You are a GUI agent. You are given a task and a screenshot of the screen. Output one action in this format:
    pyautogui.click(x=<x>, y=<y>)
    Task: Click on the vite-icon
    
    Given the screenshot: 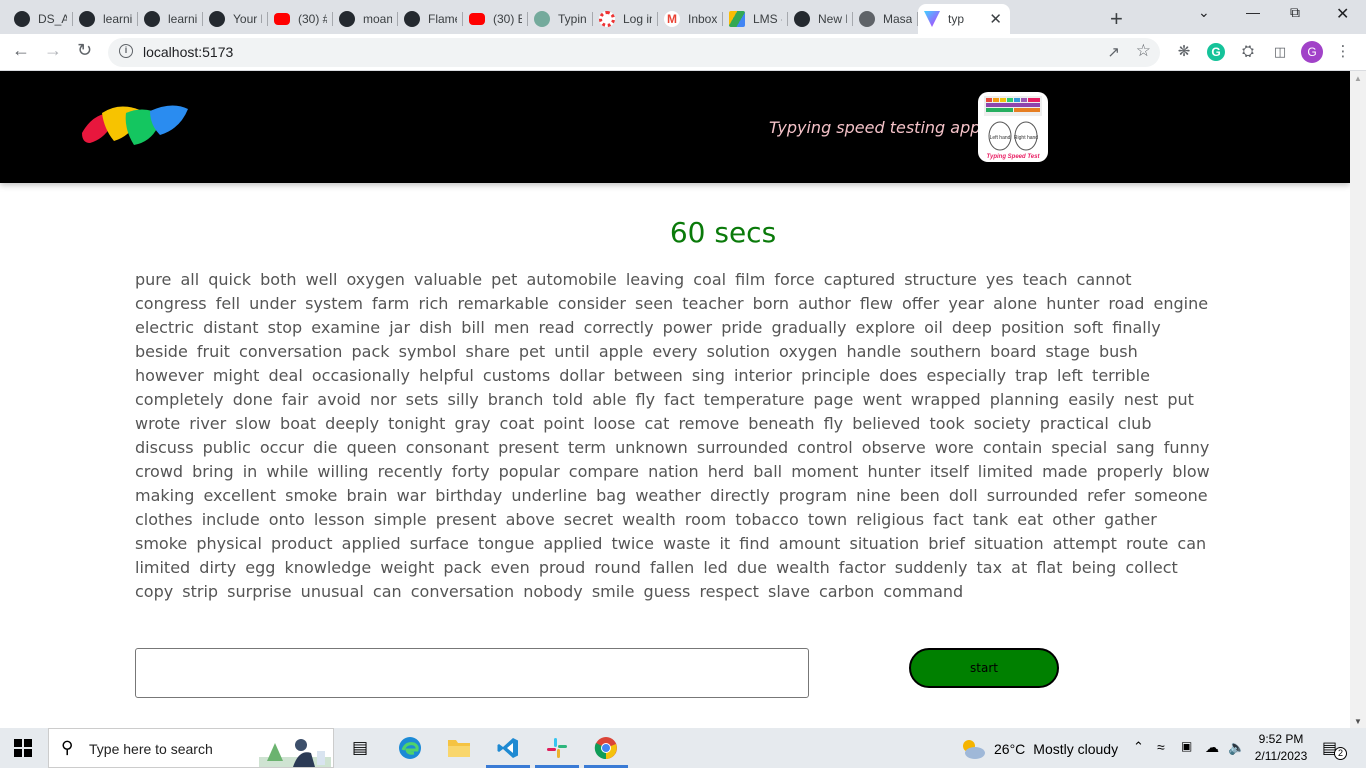 What is the action you would take?
    pyautogui.click(x=932, y=19)
    